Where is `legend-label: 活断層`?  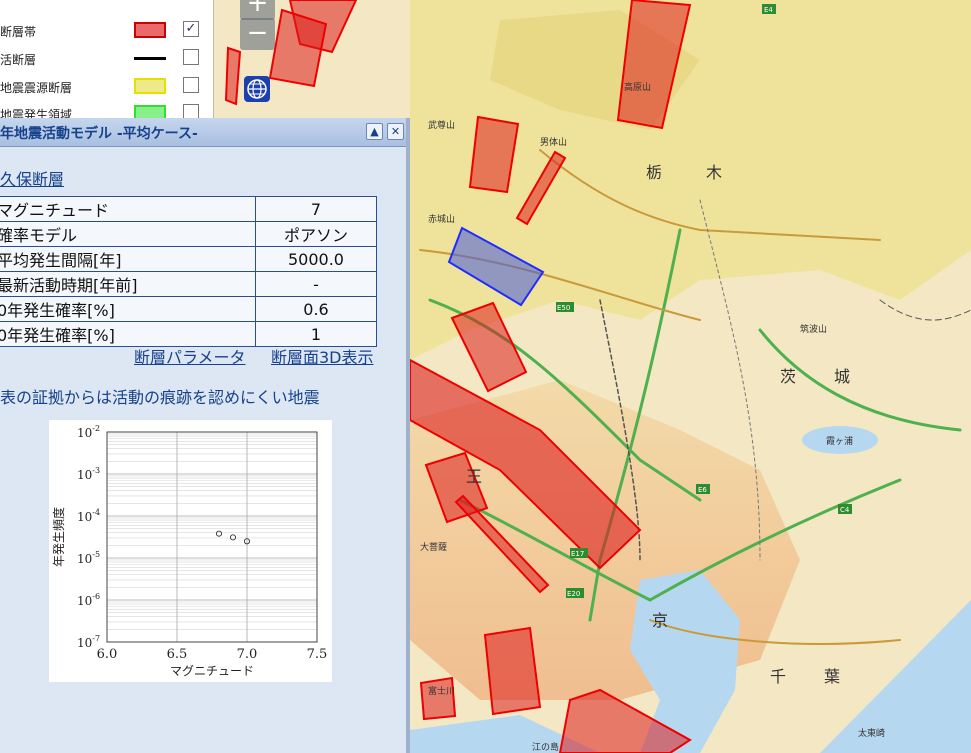
legend-label: 活断層 is located at coordinates (18, 60).